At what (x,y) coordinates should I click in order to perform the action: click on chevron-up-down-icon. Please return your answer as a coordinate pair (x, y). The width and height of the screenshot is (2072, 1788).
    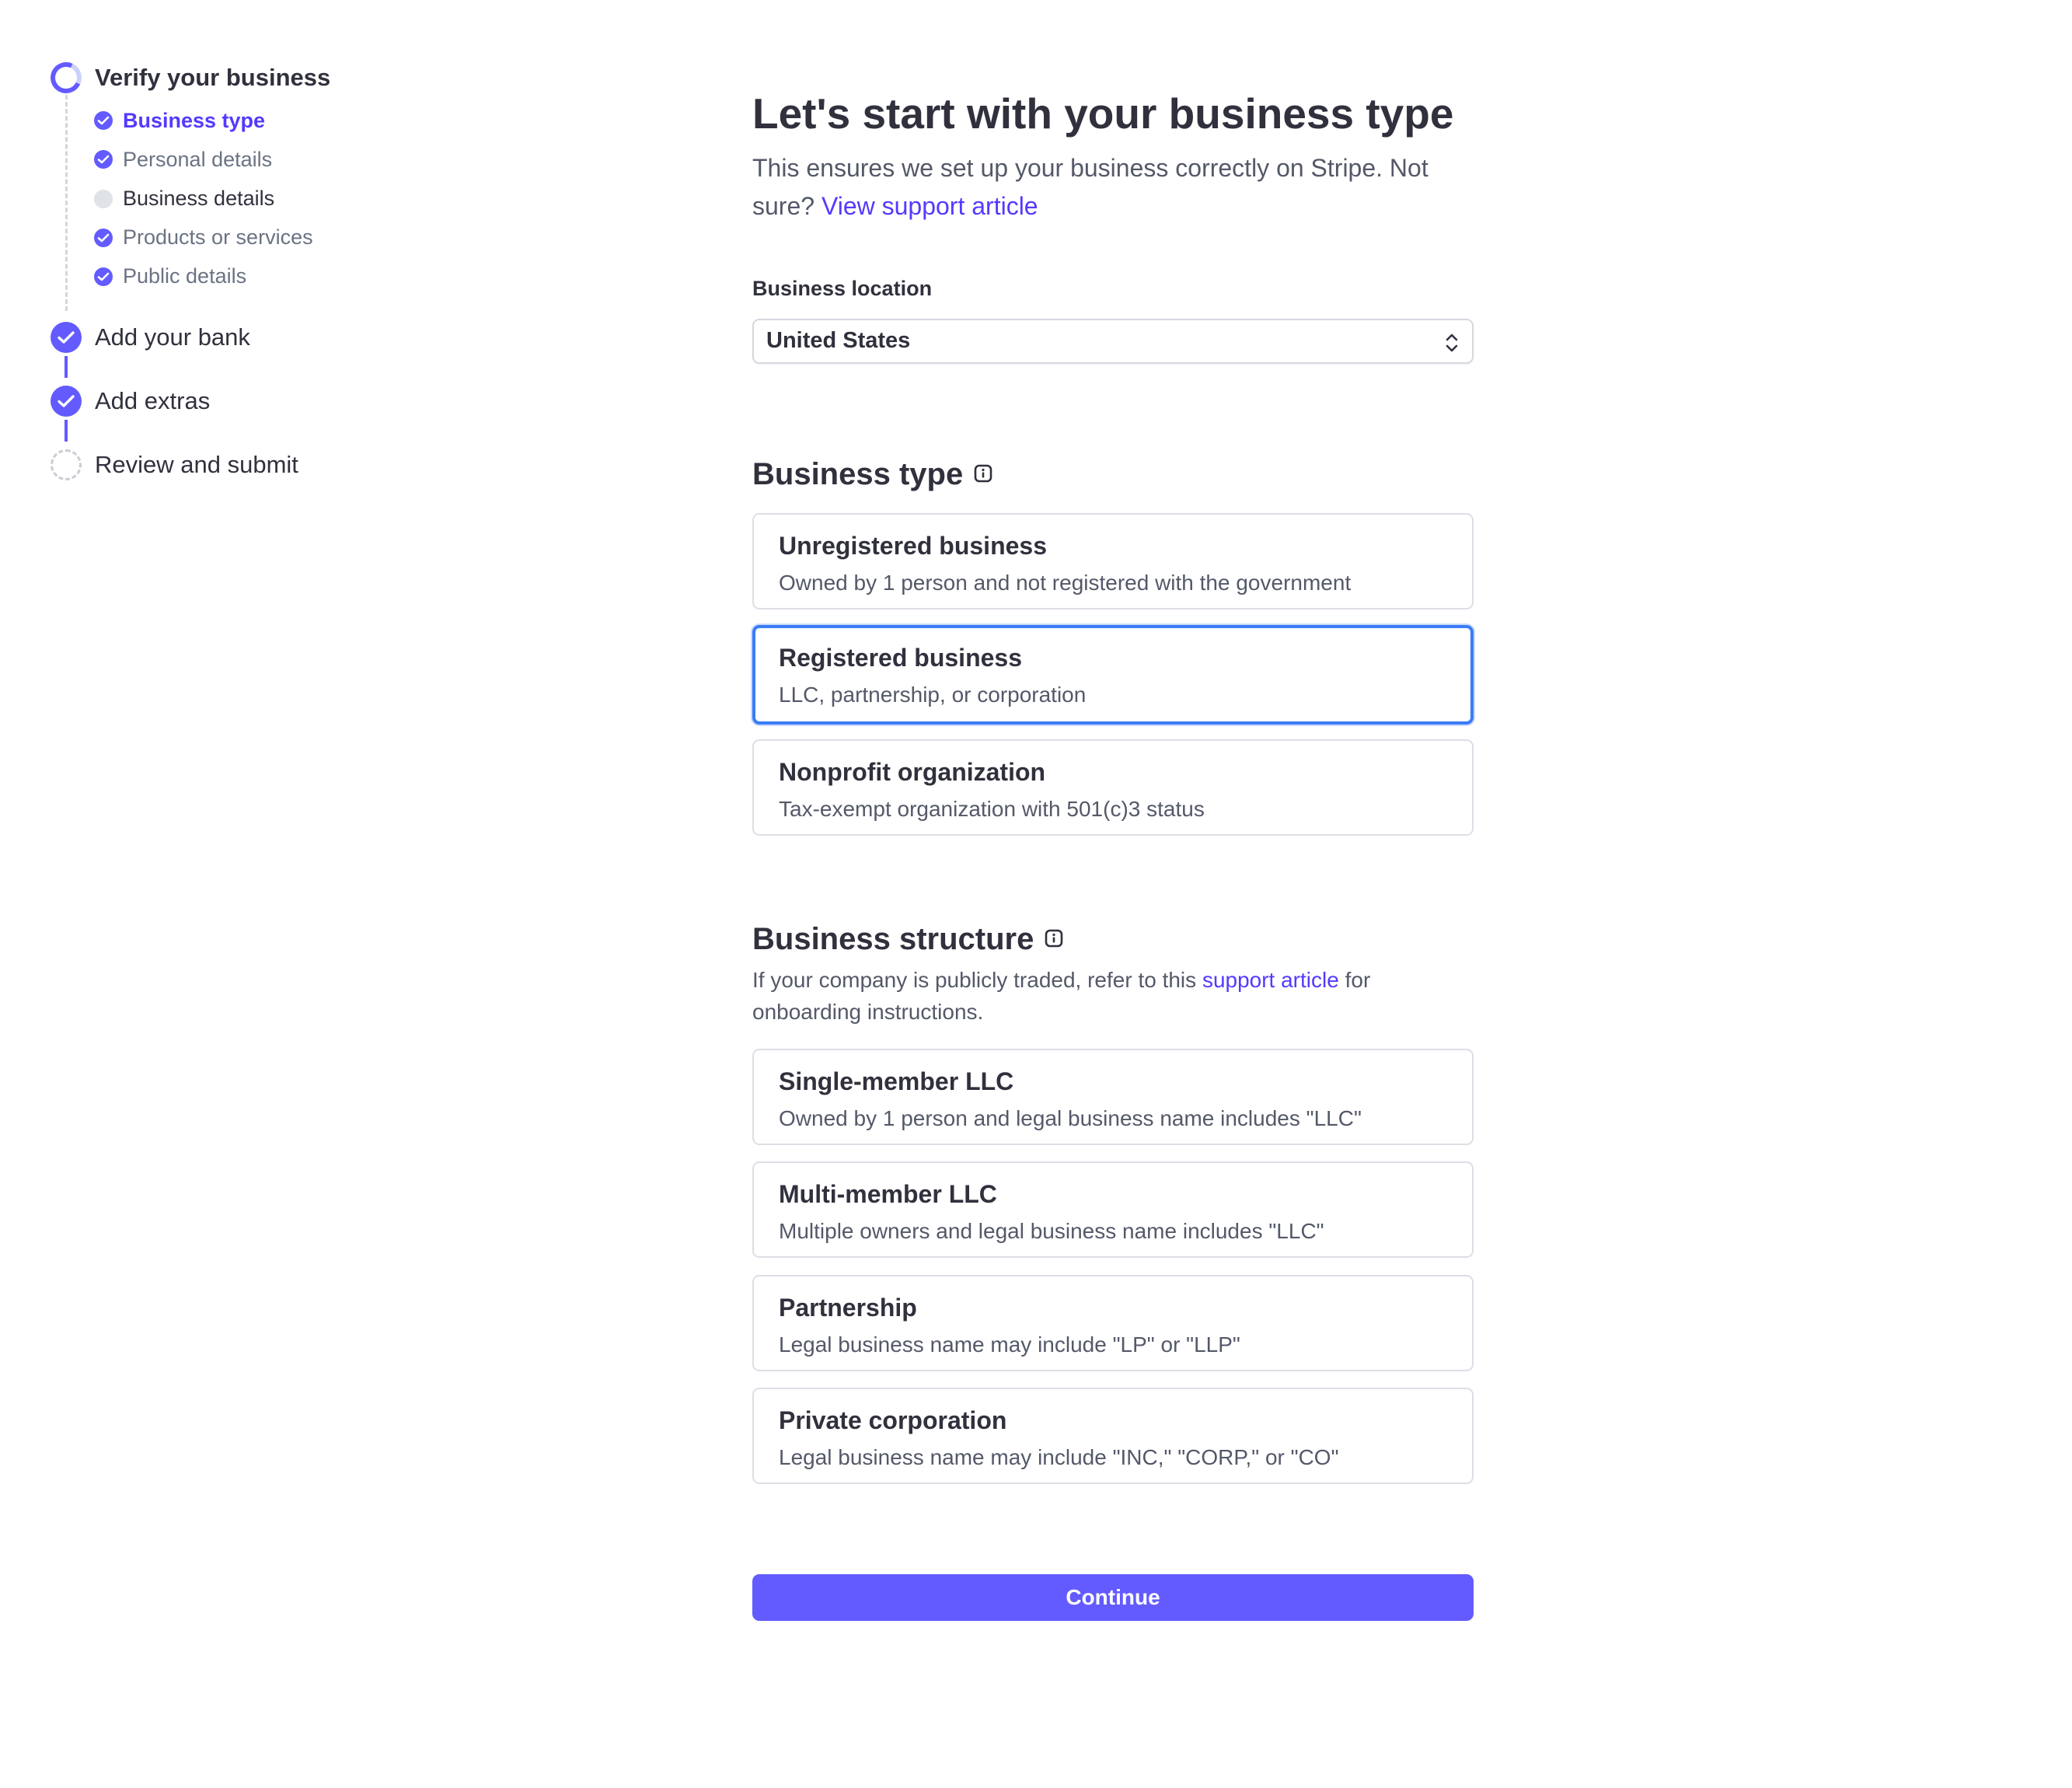
    Looking at the image, I should click on (1452, 343).